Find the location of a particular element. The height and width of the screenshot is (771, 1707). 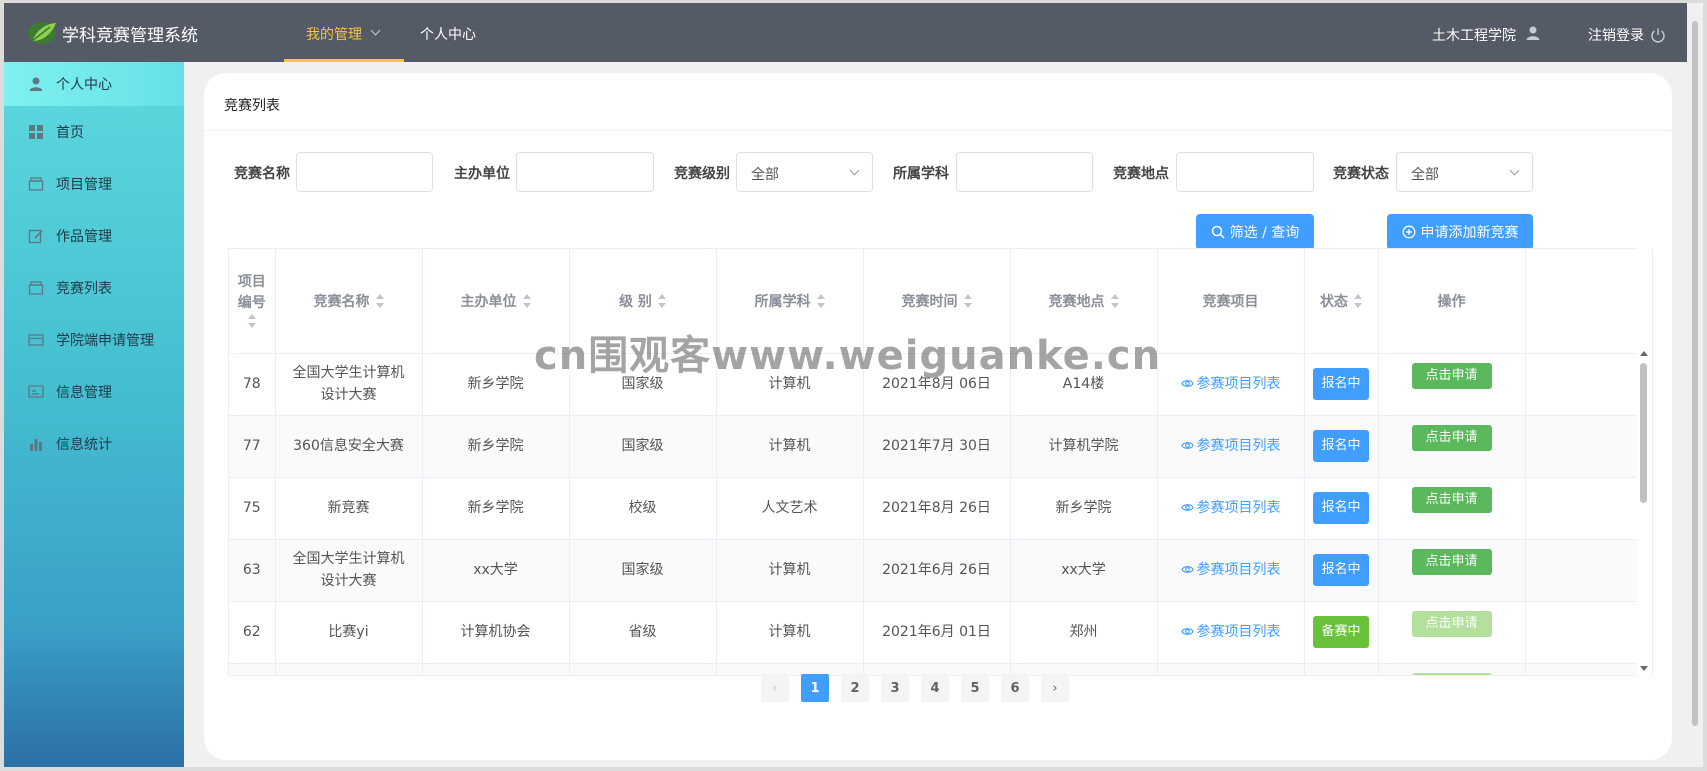

sidebar-item-project-management: 项目管理 is located at coordinates (94, 184).